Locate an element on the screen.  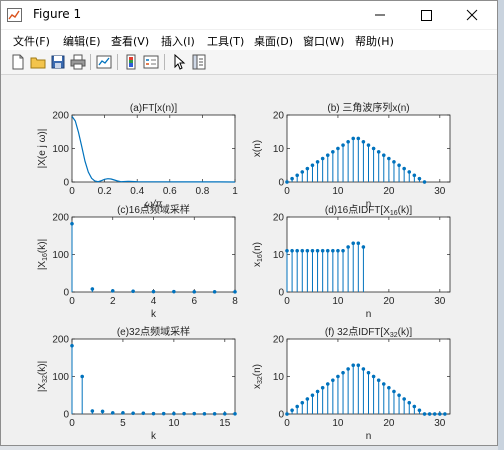
subplot-6: 0 10 20 30 0 10 20 (f) 32点IDFT[X32(k)] n x32(n) is located at coordinates (351, 384).